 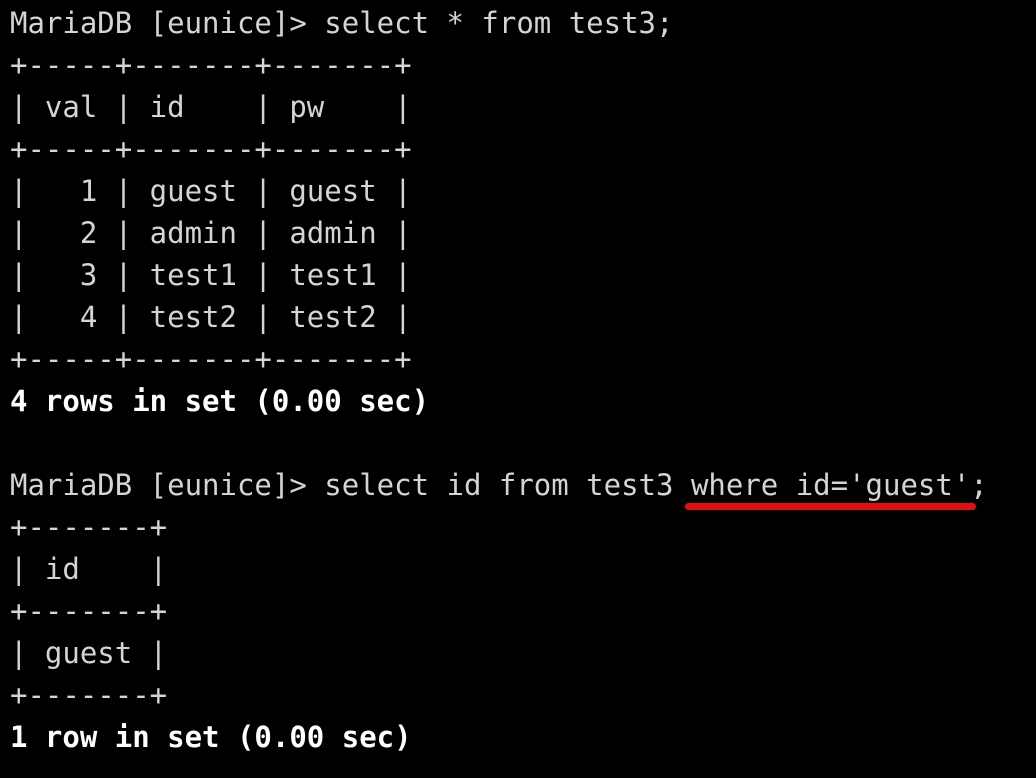 What do you see at coordinates (979, 485) in the screenshot?
I see `command-terminator: ;` at bounding box center [979, 485].